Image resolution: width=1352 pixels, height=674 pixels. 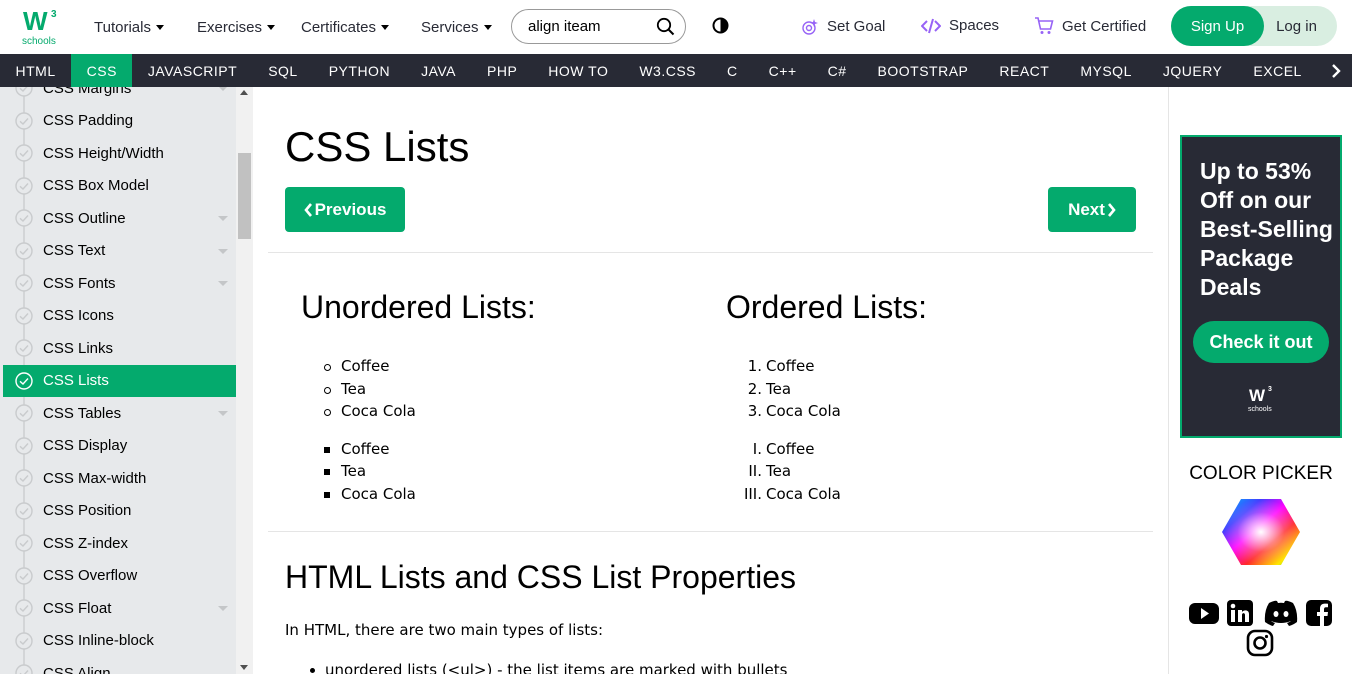 I want to click on list-marker: I., so click(x=757, y=449).